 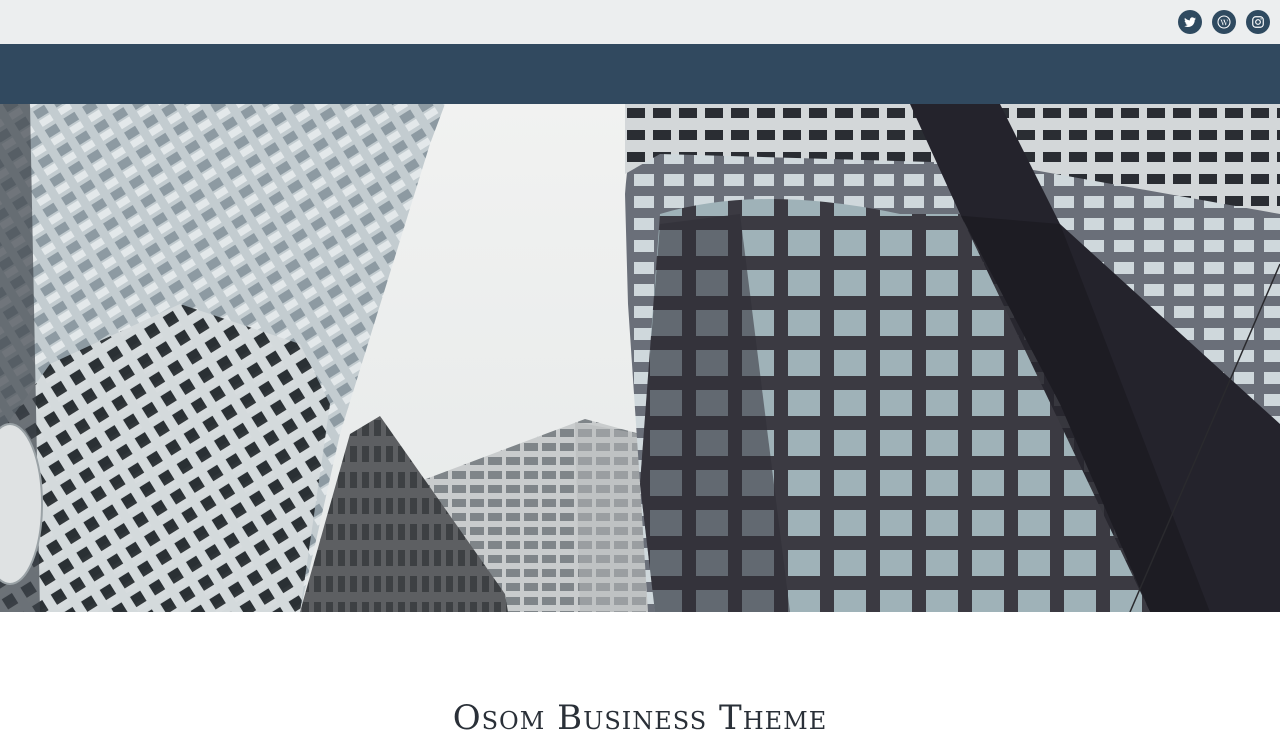 I want to click on top-bar, so click(x=640, y=22).